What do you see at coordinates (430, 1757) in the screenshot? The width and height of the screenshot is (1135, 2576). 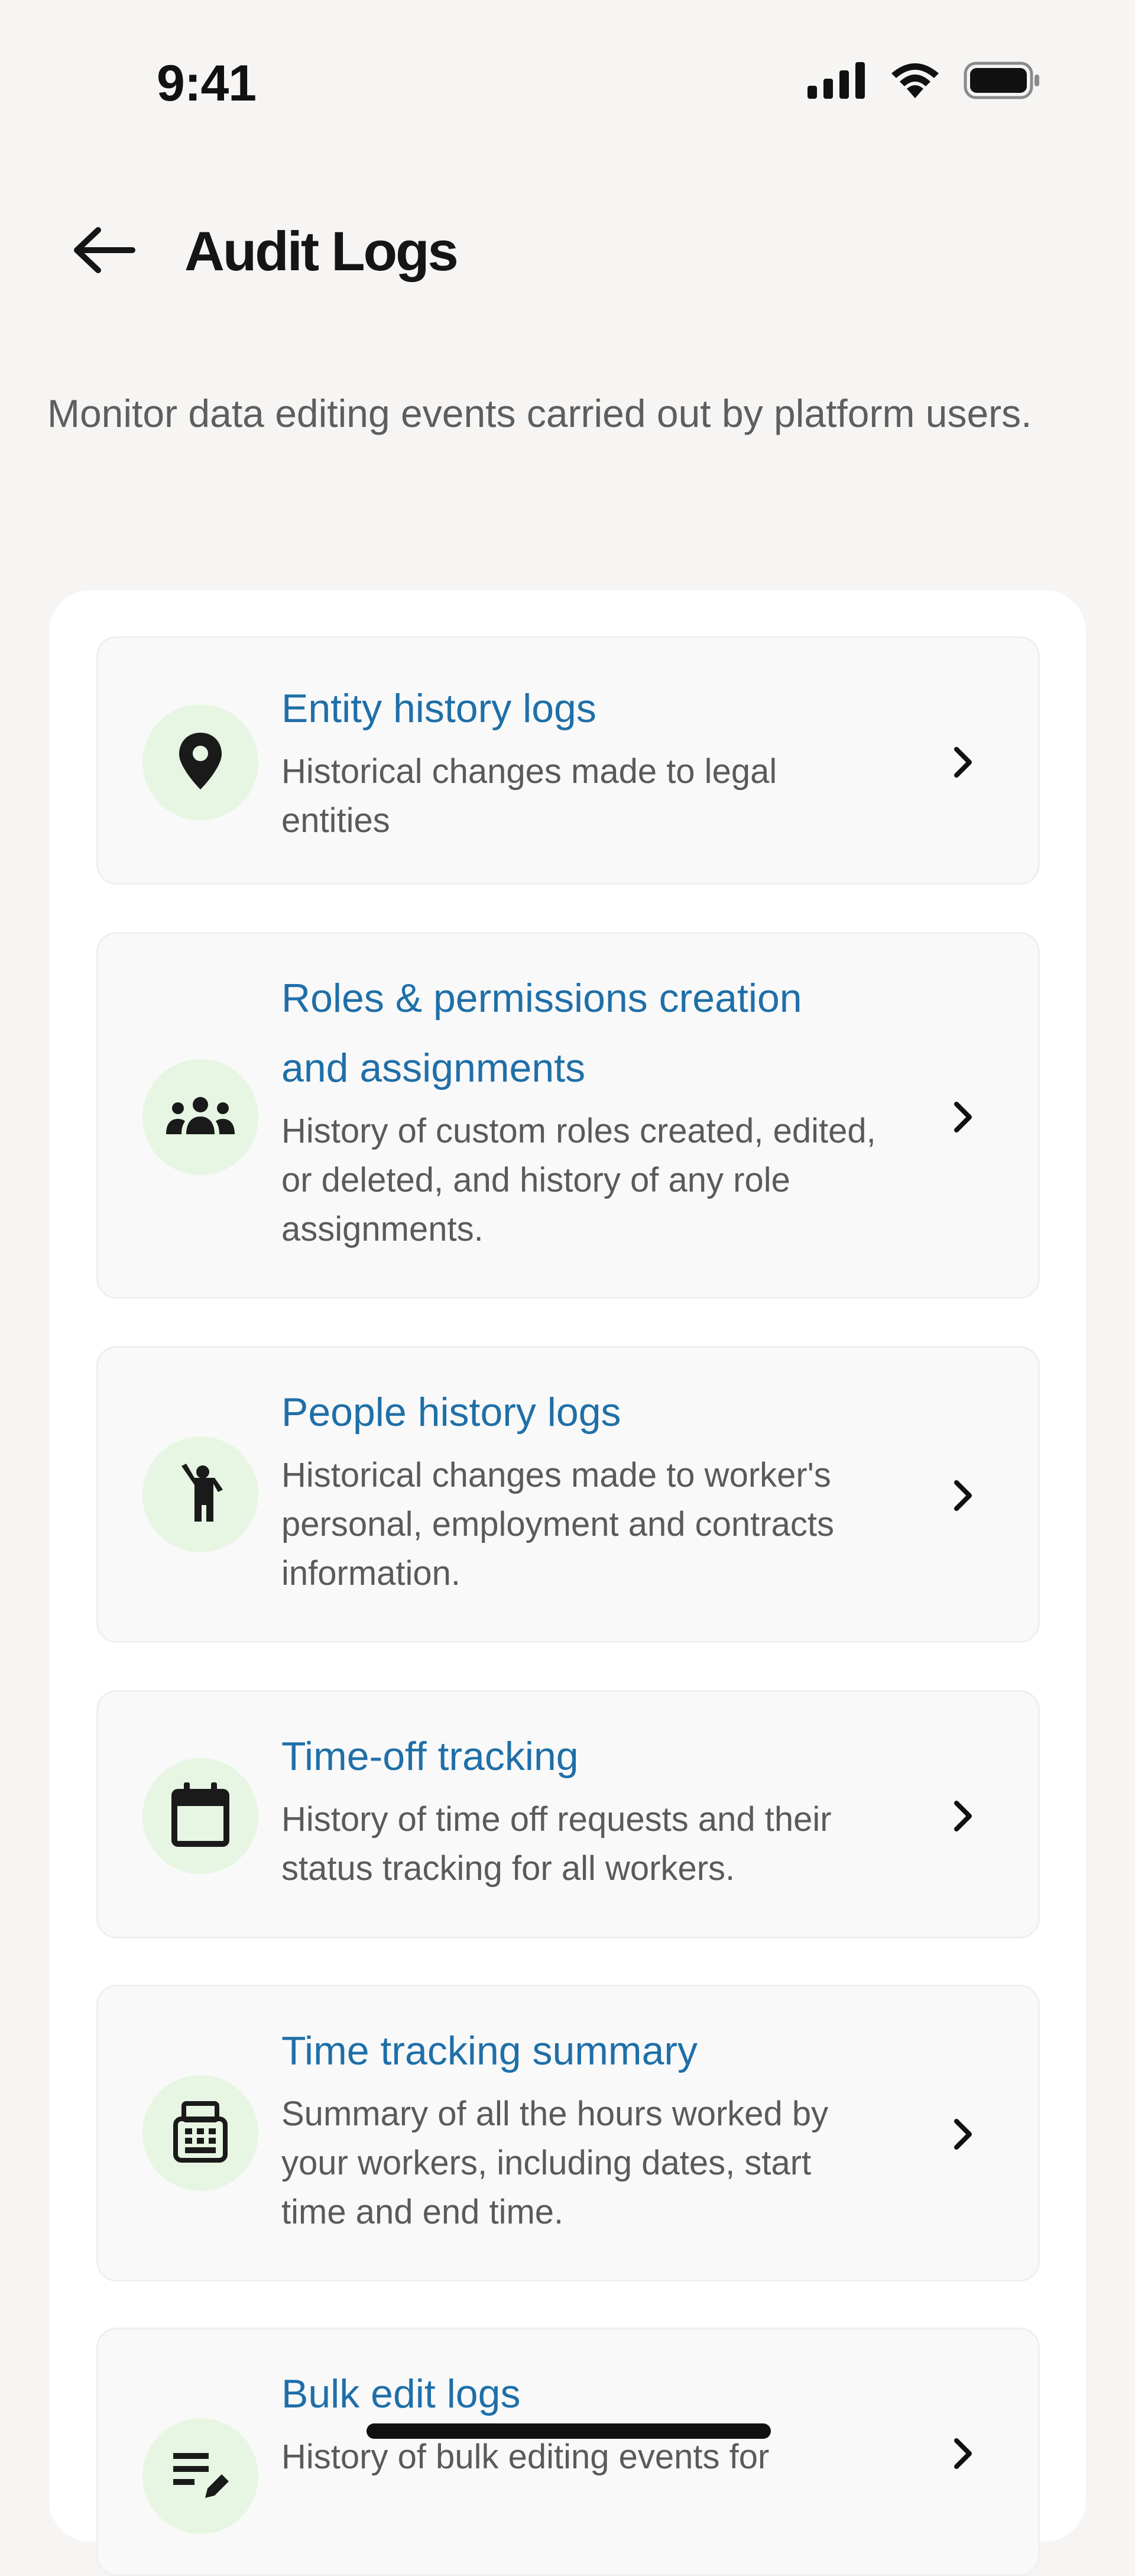 I see `log-title: Time-off tracking` at bounding box center [430, 1757].